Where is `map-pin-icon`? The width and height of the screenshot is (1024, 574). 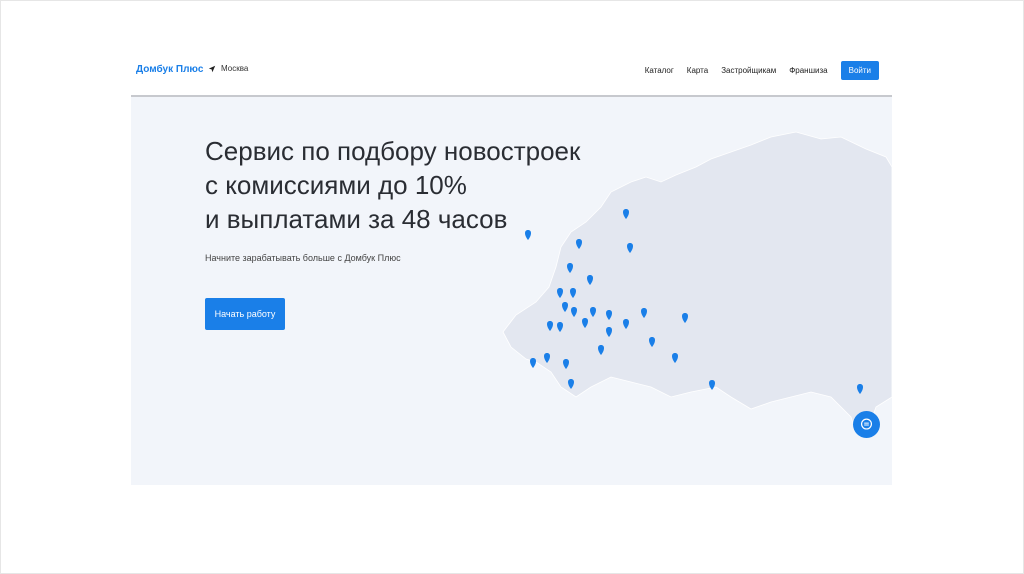 map-pin-icon is located at coordinates (533, 363).